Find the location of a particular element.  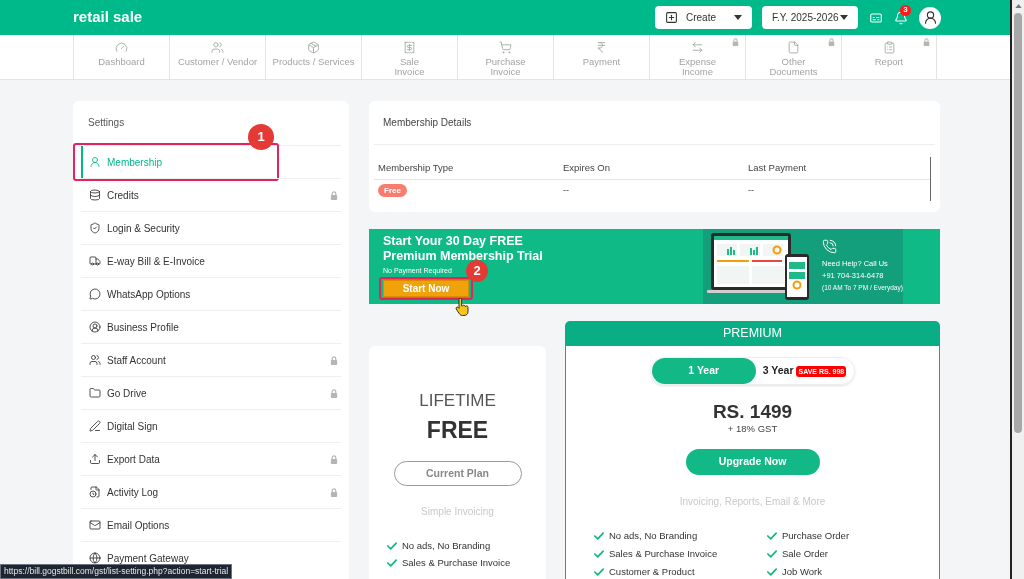

membership-tag: Free is located at coordinates (392, 190).